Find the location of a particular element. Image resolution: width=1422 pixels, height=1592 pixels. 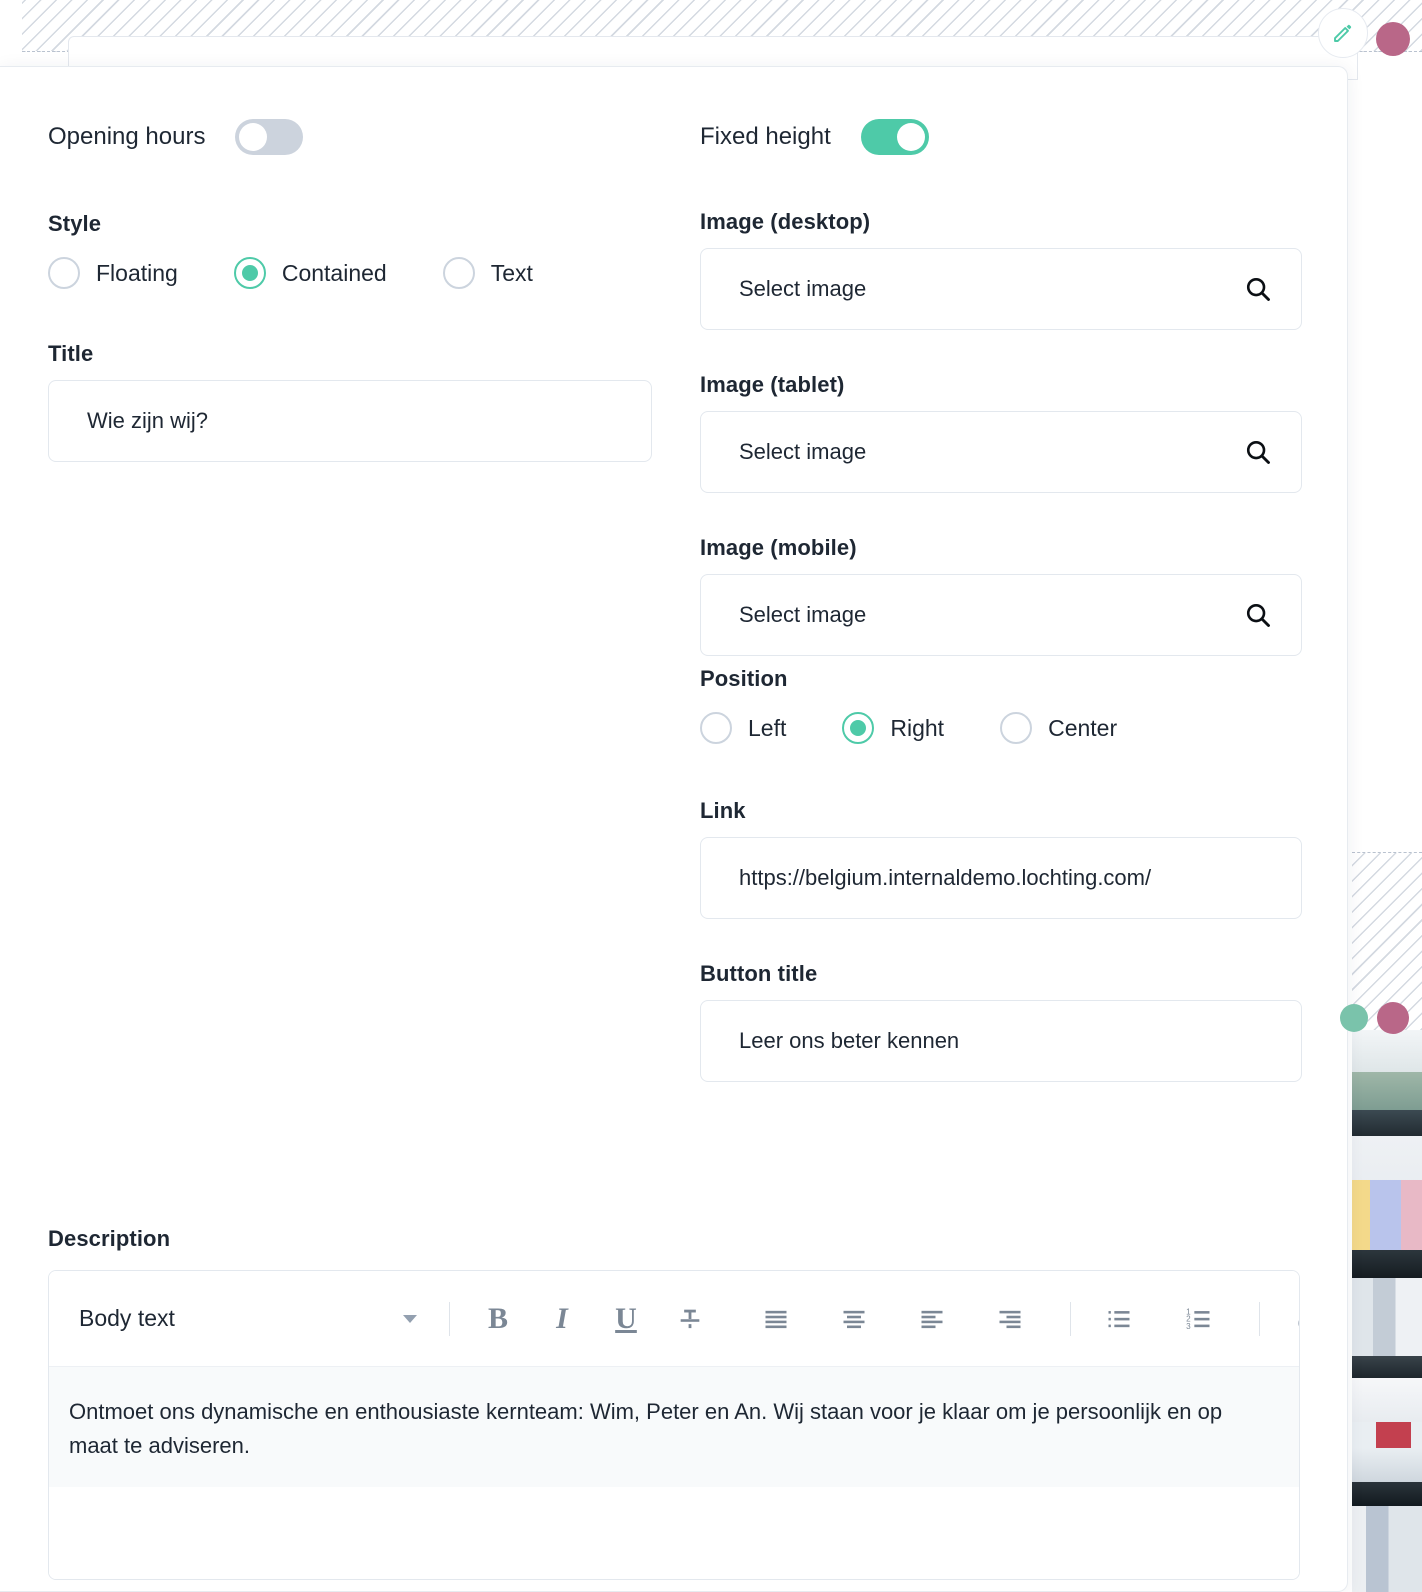

image-tablet-value: Select image is located at coordinates (803, 451).